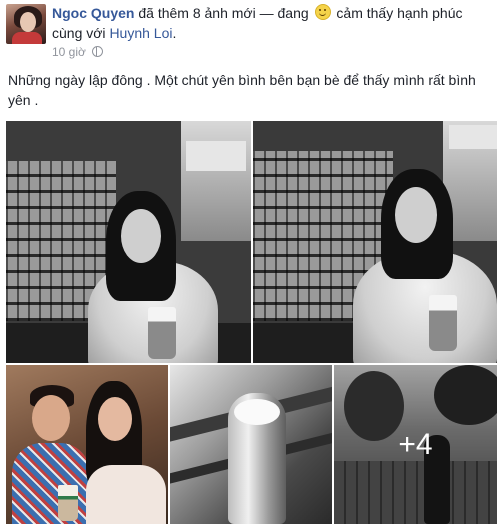 The height and width of the screenshot is (524, 503). Describe the element at coordinates (69, 52) in the screenshot. I see `timestamp-link: 10 giờ` at that location.